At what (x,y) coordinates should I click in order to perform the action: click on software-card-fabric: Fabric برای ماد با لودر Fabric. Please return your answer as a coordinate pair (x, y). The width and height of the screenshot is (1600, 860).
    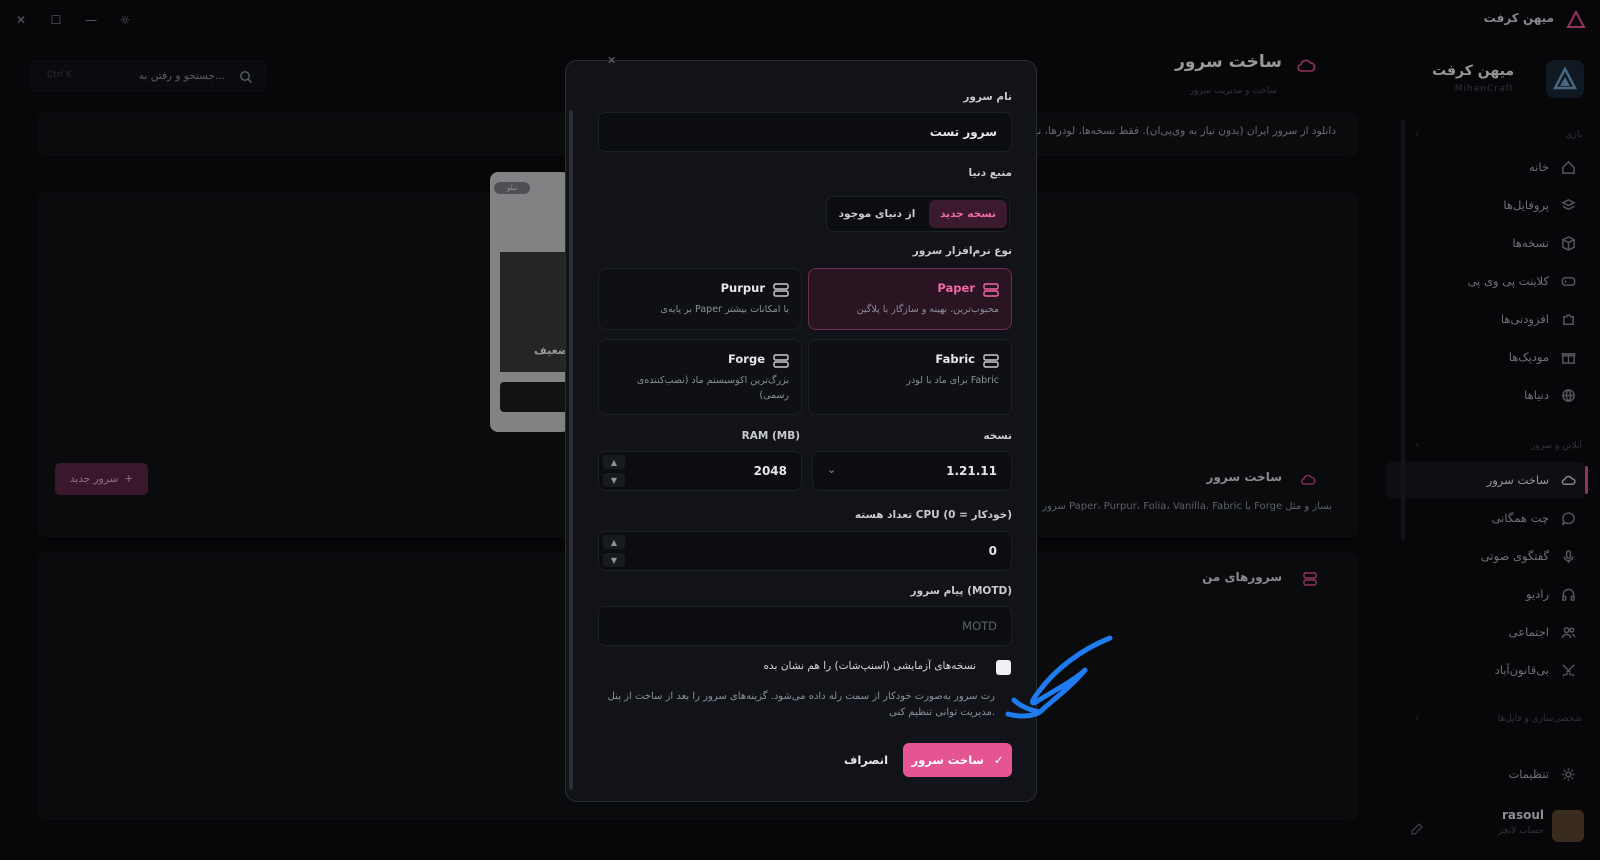
    Looking at the image, I should click on (910, 377).